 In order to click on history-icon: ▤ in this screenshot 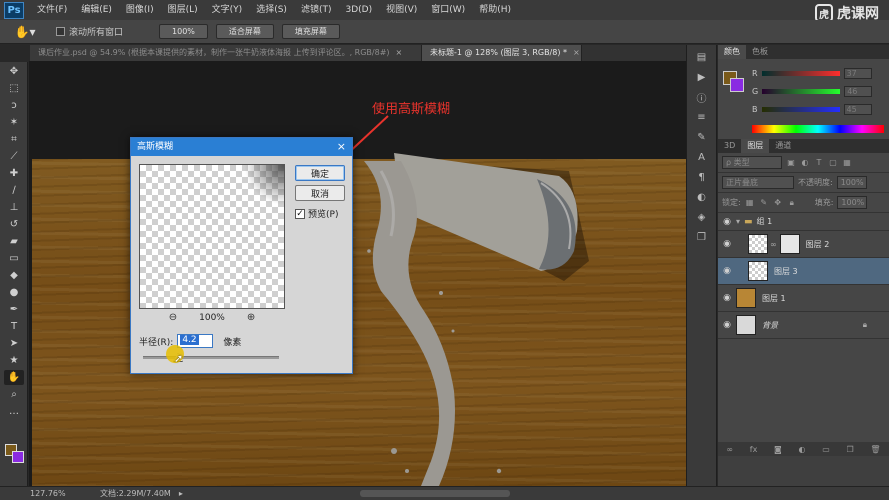, I will do `click(702, 57)`.